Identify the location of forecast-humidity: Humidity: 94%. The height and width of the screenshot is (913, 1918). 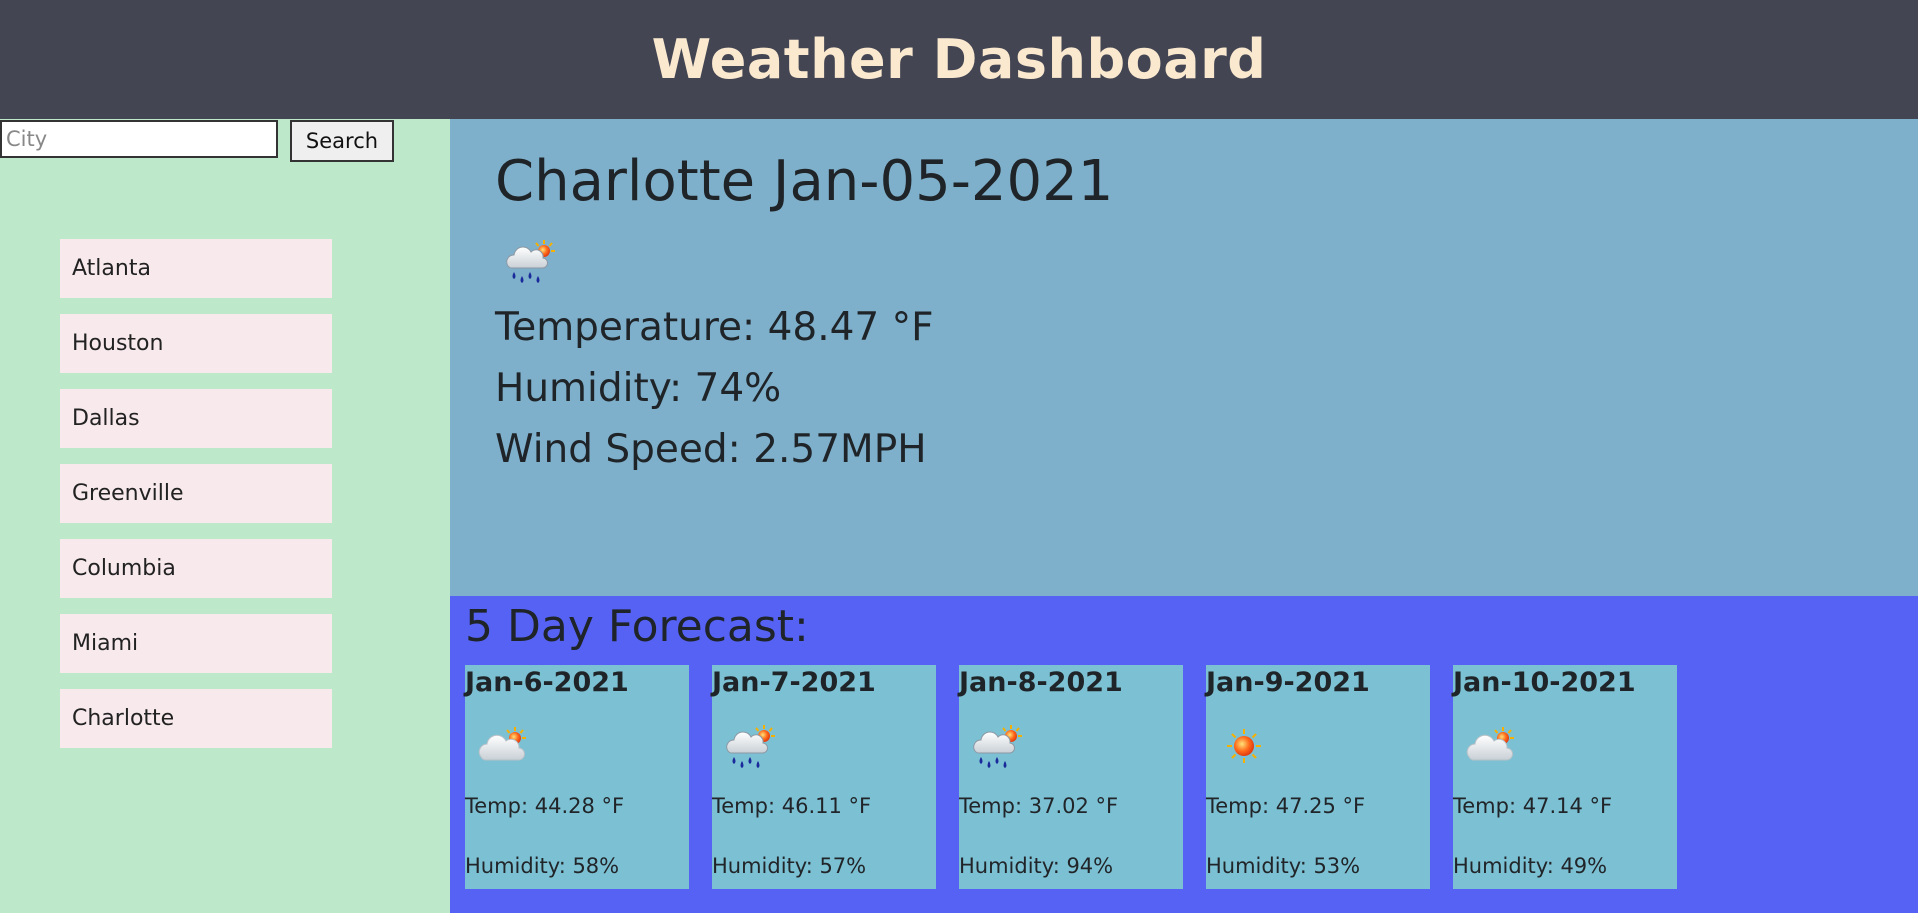
(1036, 866).